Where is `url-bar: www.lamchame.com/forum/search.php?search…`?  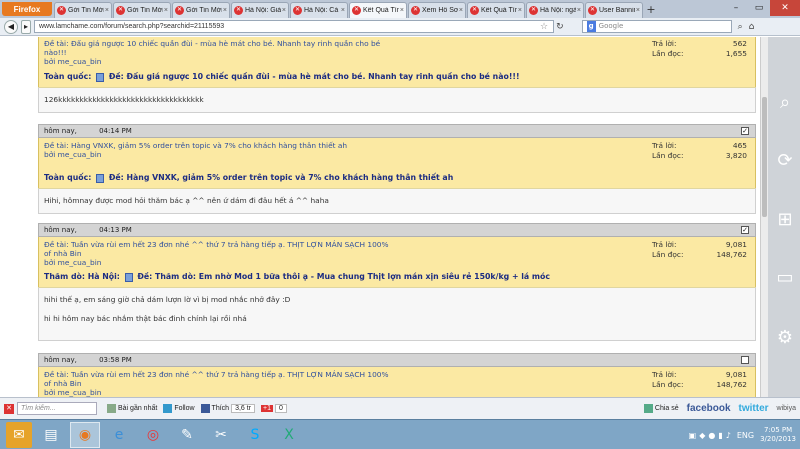 url-bar: www.lamchame.com/forum/search.php?search… is located at coordinates (294, 26).